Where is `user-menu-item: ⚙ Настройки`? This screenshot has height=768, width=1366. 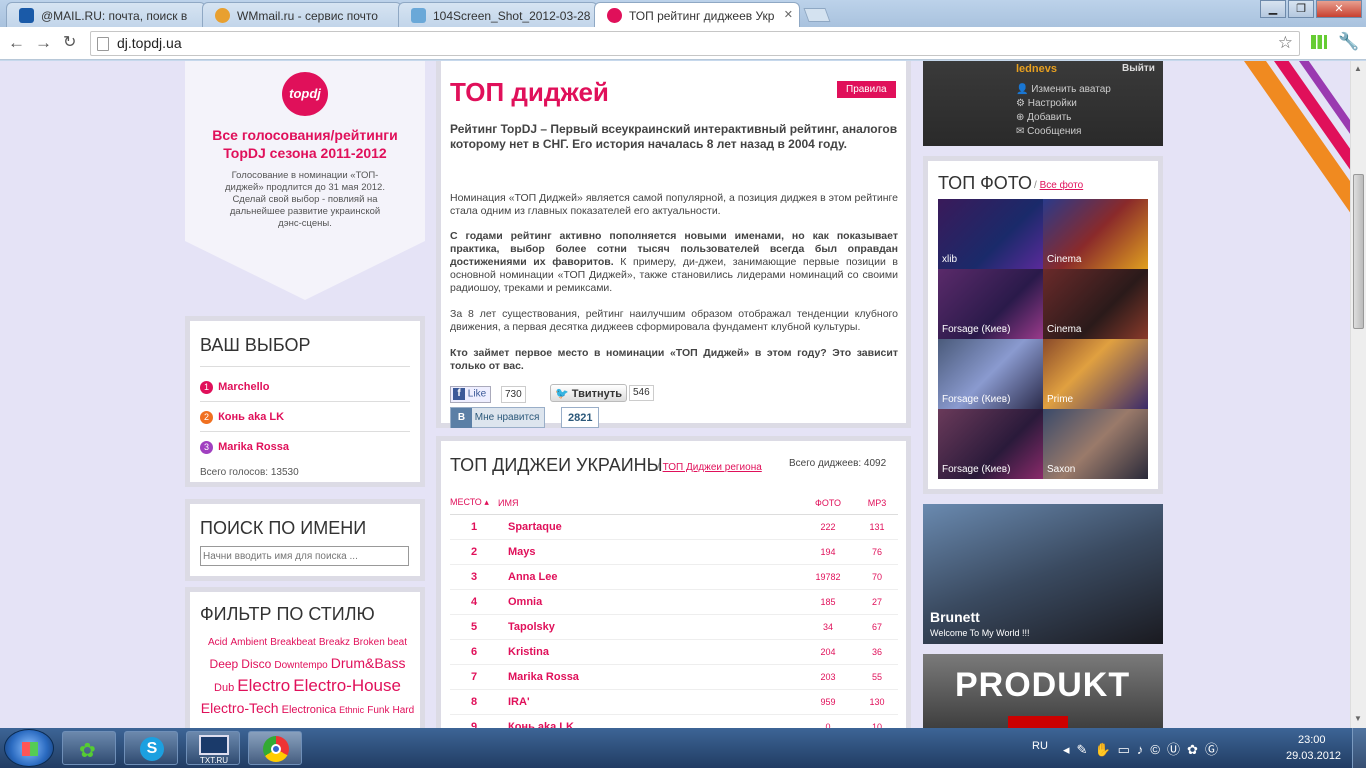 user-menu-item: ⚙ Настройки is located at coordinates (1046, 103).